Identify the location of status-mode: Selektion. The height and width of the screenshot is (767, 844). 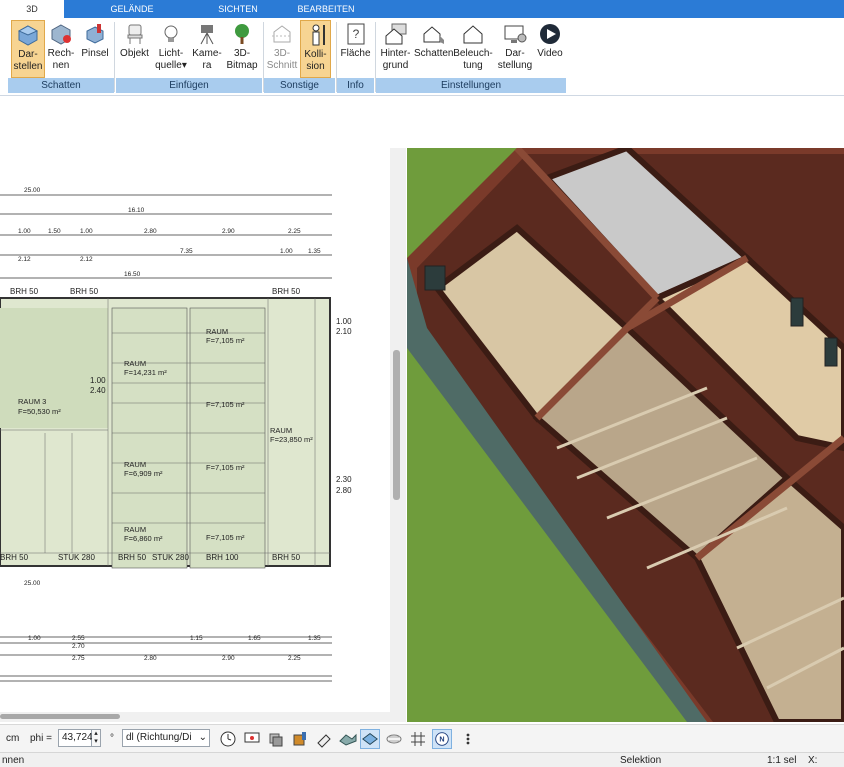
(641, 760).